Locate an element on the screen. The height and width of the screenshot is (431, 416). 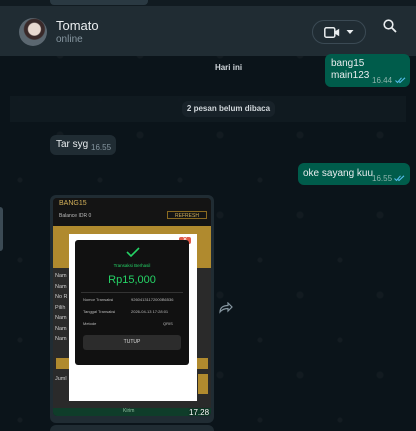
message-time: 17.28 is located at coordinates (199, 412).